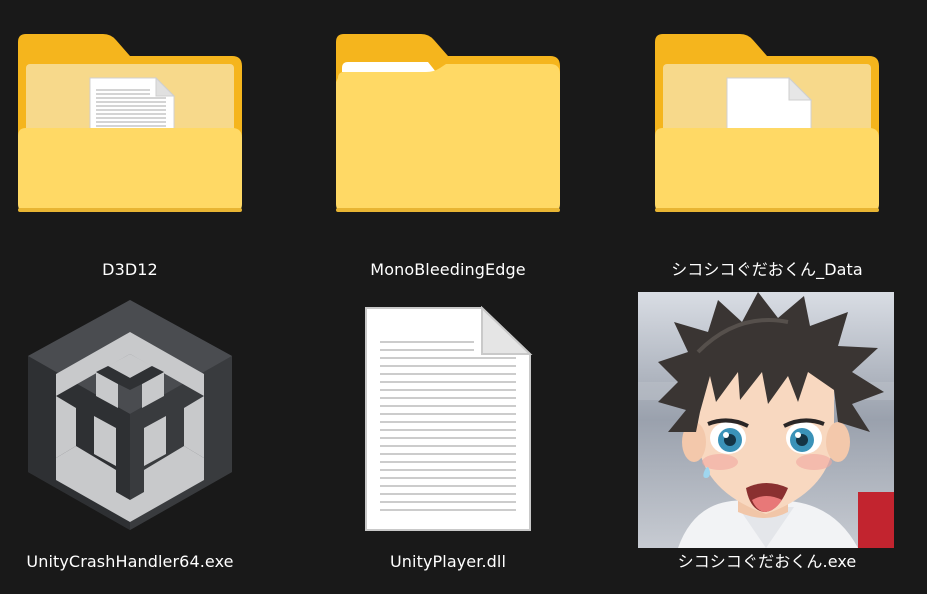  Describe the element at coordinates (767, 420) in the screenshot. I see `anime-character-icon` at that location.